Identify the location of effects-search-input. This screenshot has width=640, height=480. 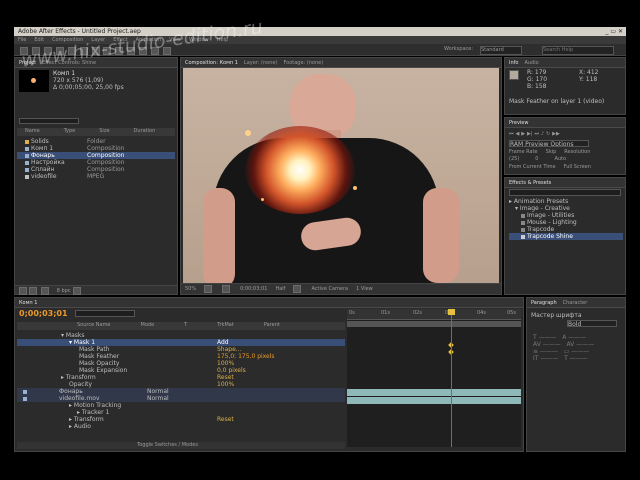
(565, 192).